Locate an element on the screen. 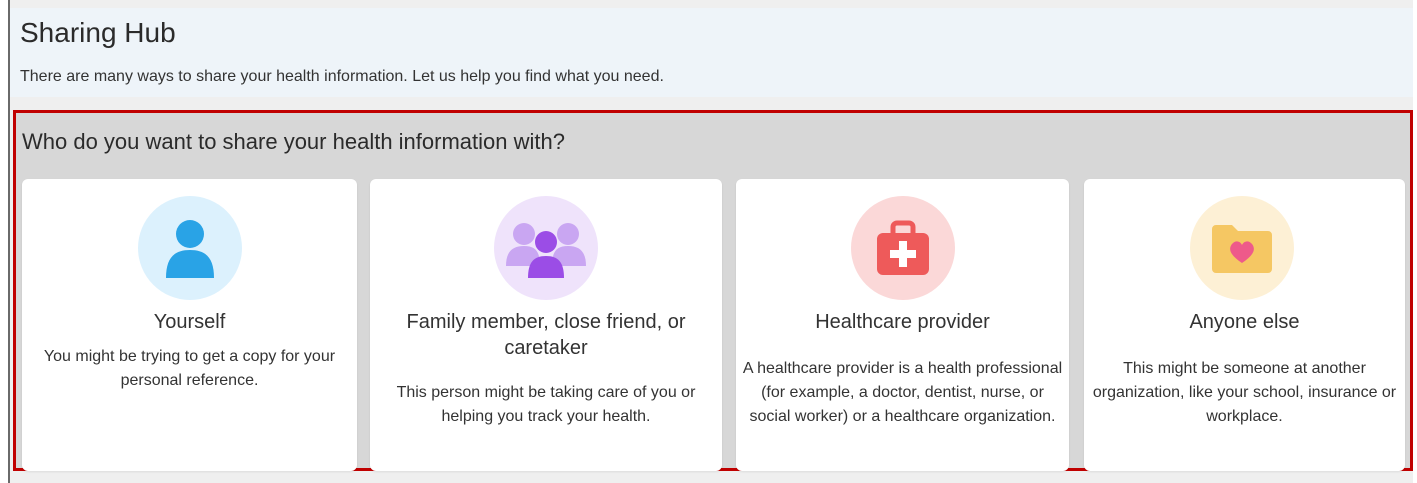 The width and height of the screenshot is (1417, 483). person-icon is located at coordinates (190, 248).